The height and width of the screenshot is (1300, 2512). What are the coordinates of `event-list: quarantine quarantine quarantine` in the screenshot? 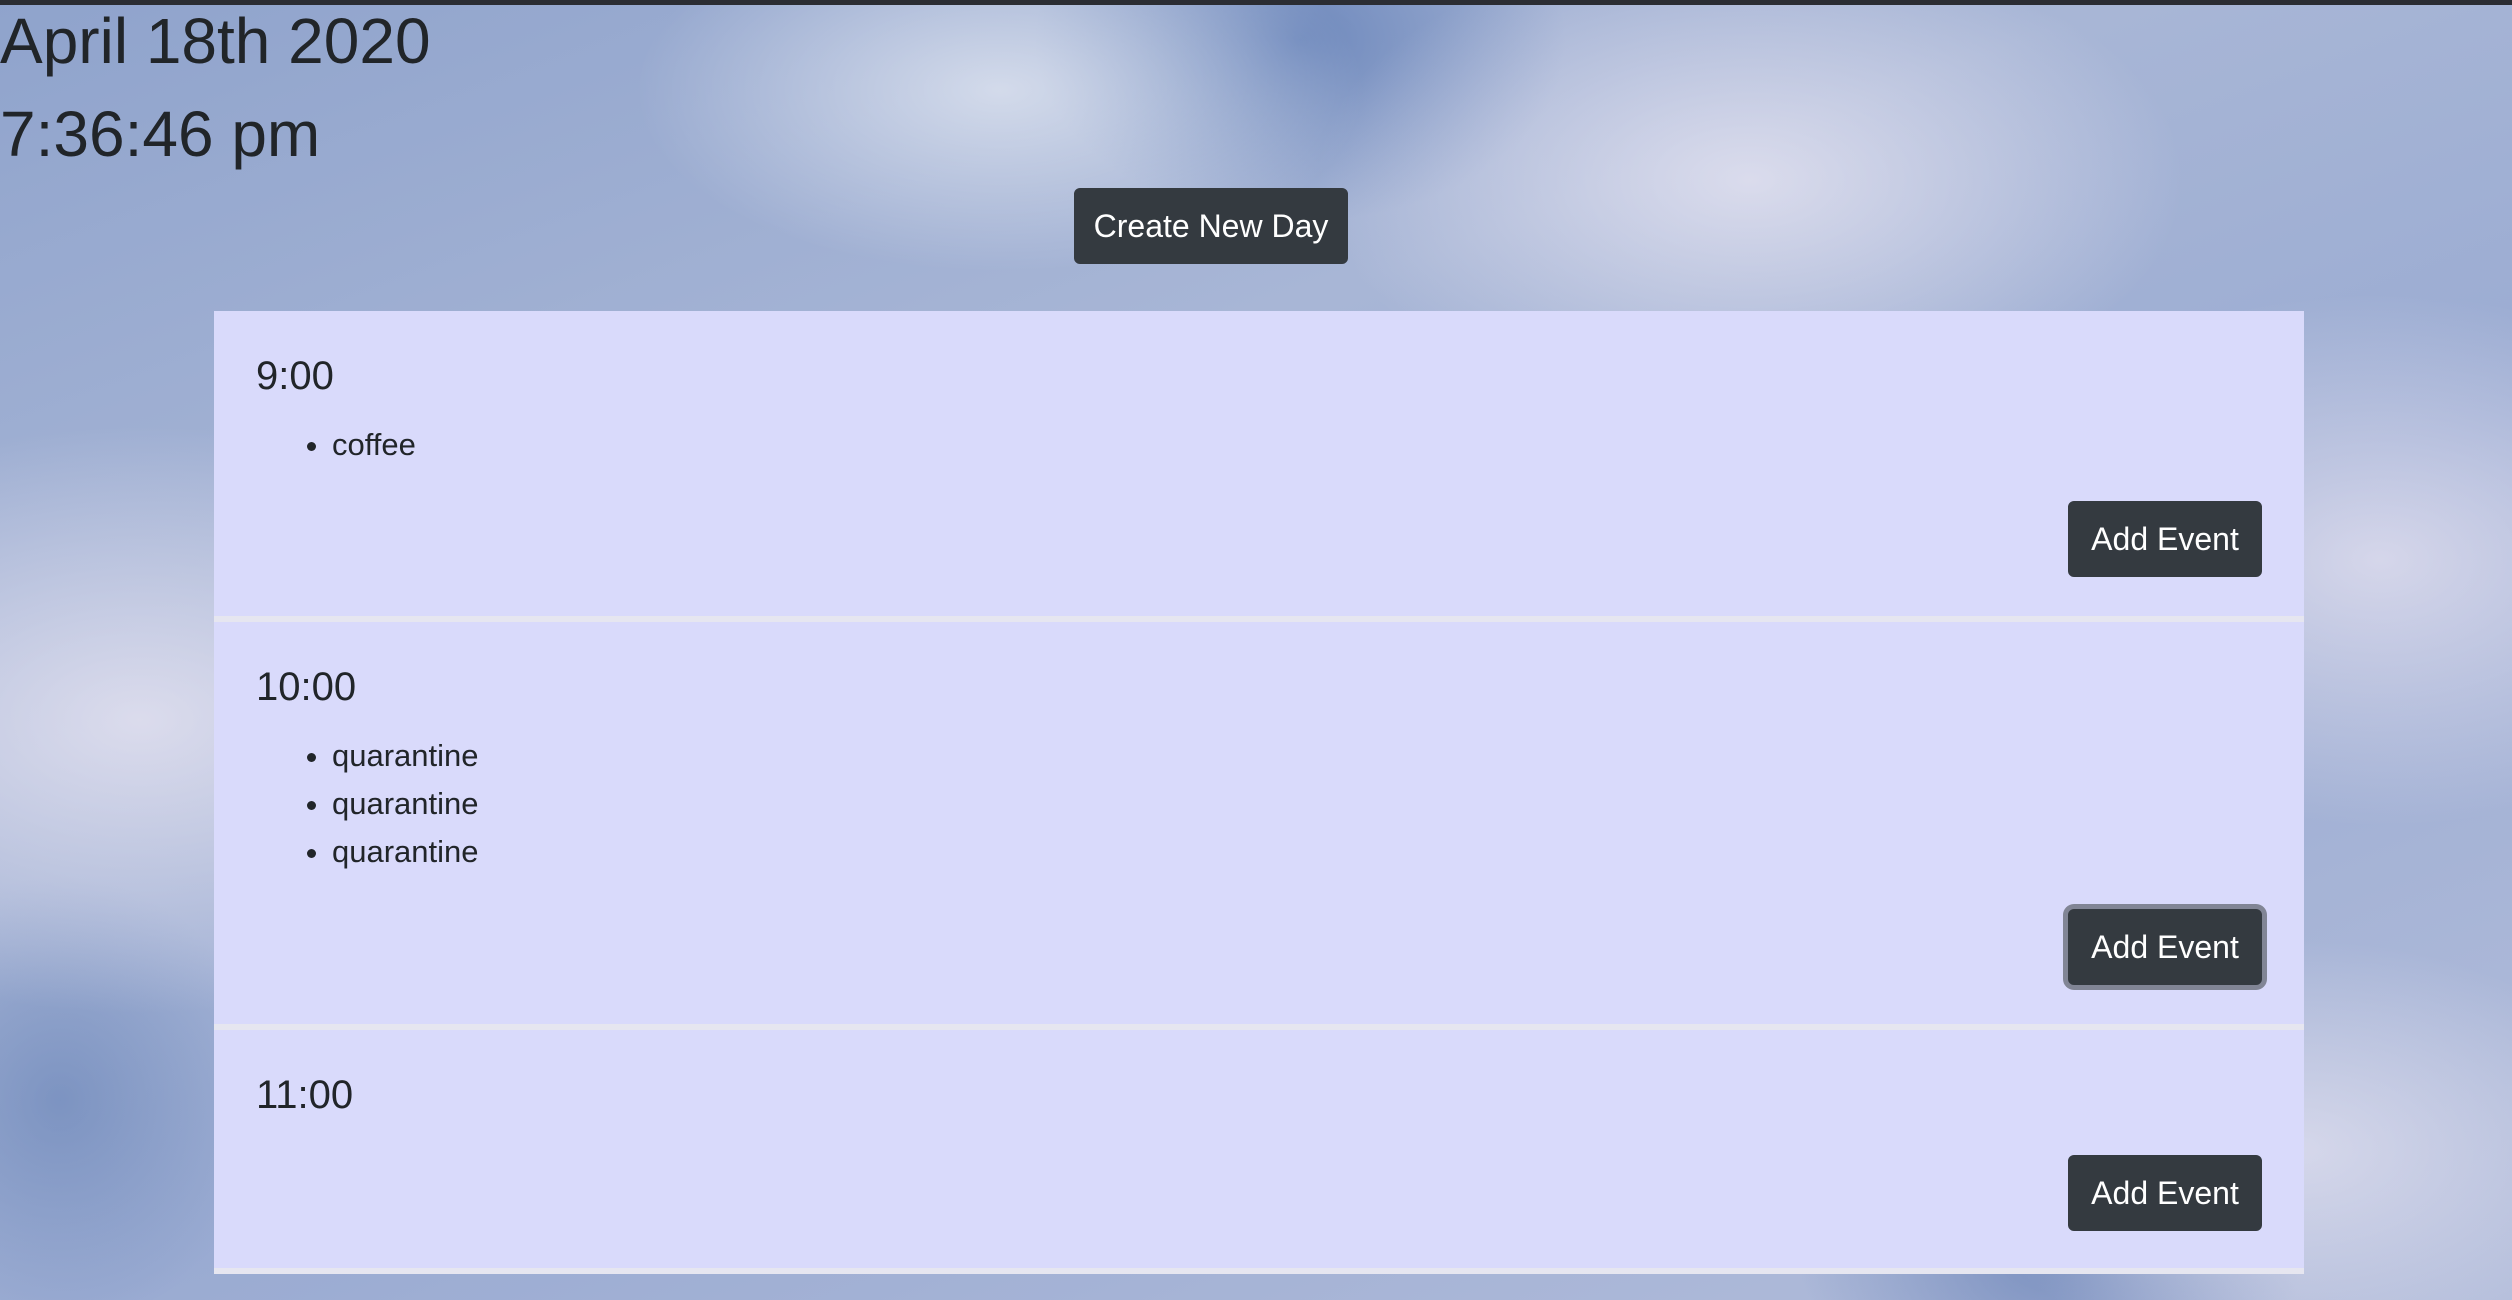 It's located at (387, 804).